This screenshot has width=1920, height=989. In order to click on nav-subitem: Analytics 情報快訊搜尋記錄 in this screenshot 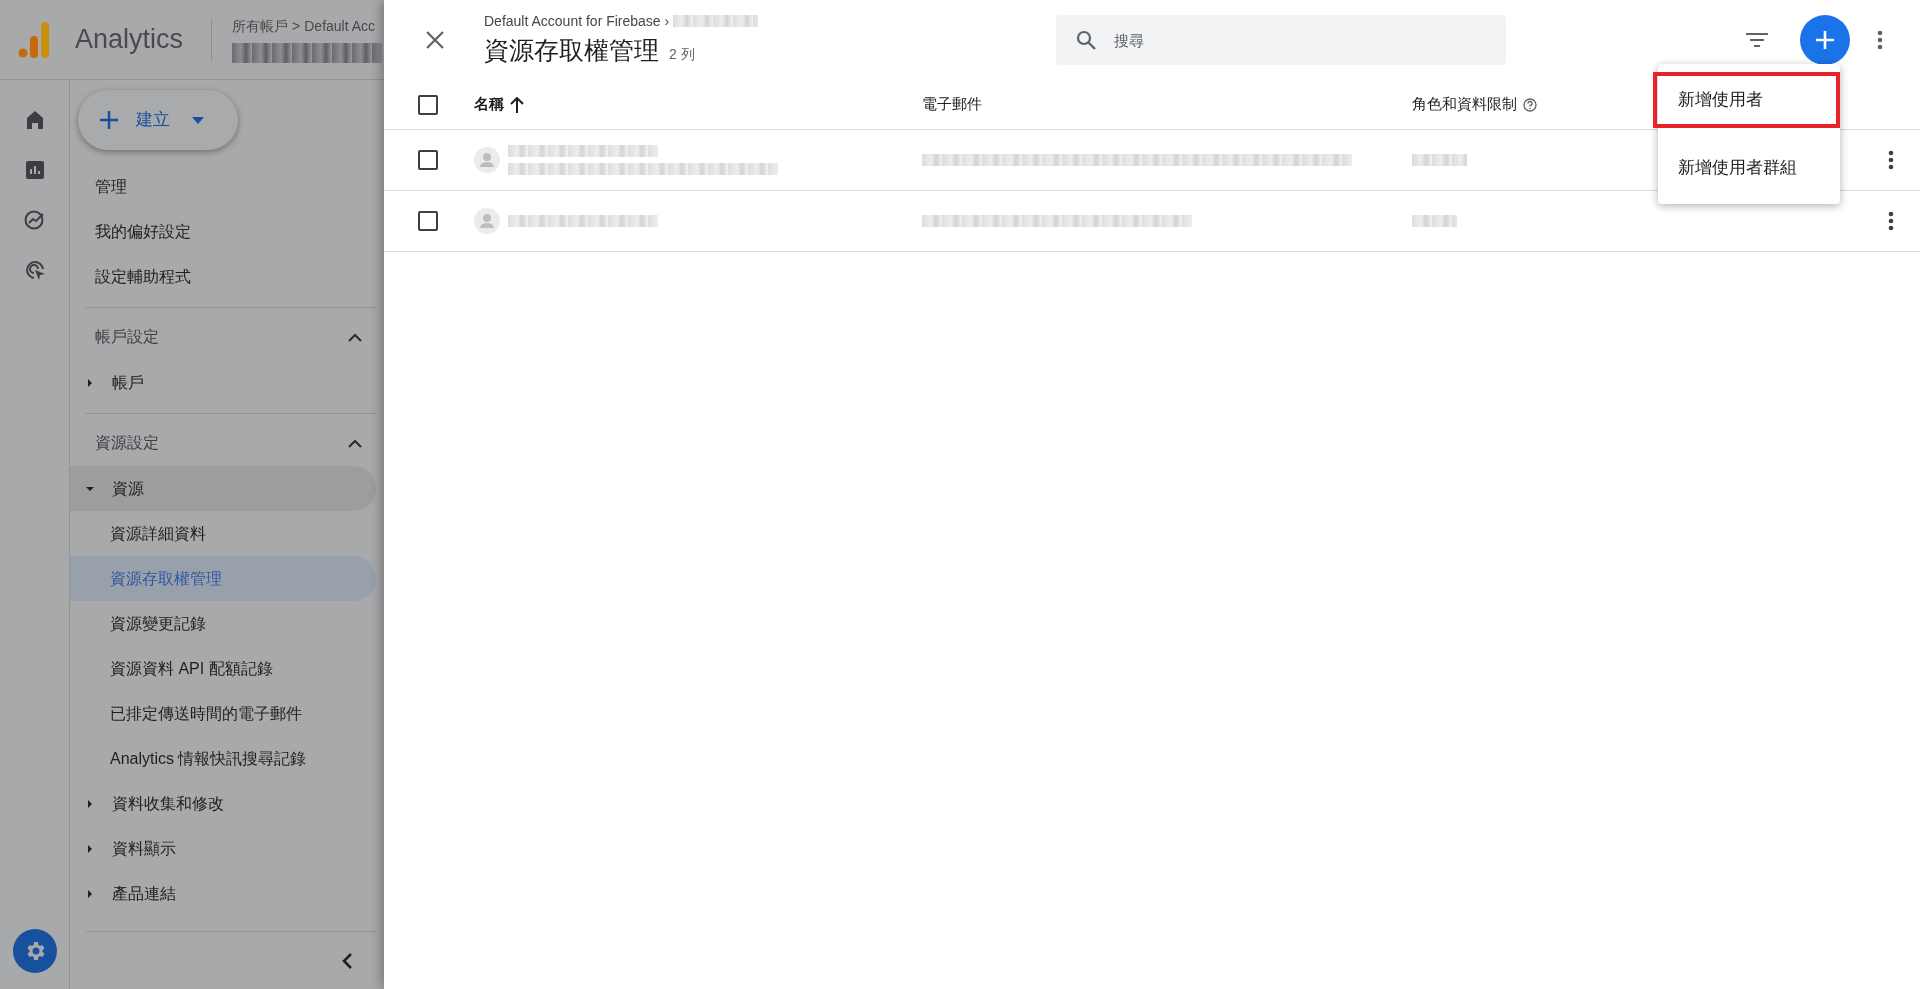, I will do `click(223, 758)`.